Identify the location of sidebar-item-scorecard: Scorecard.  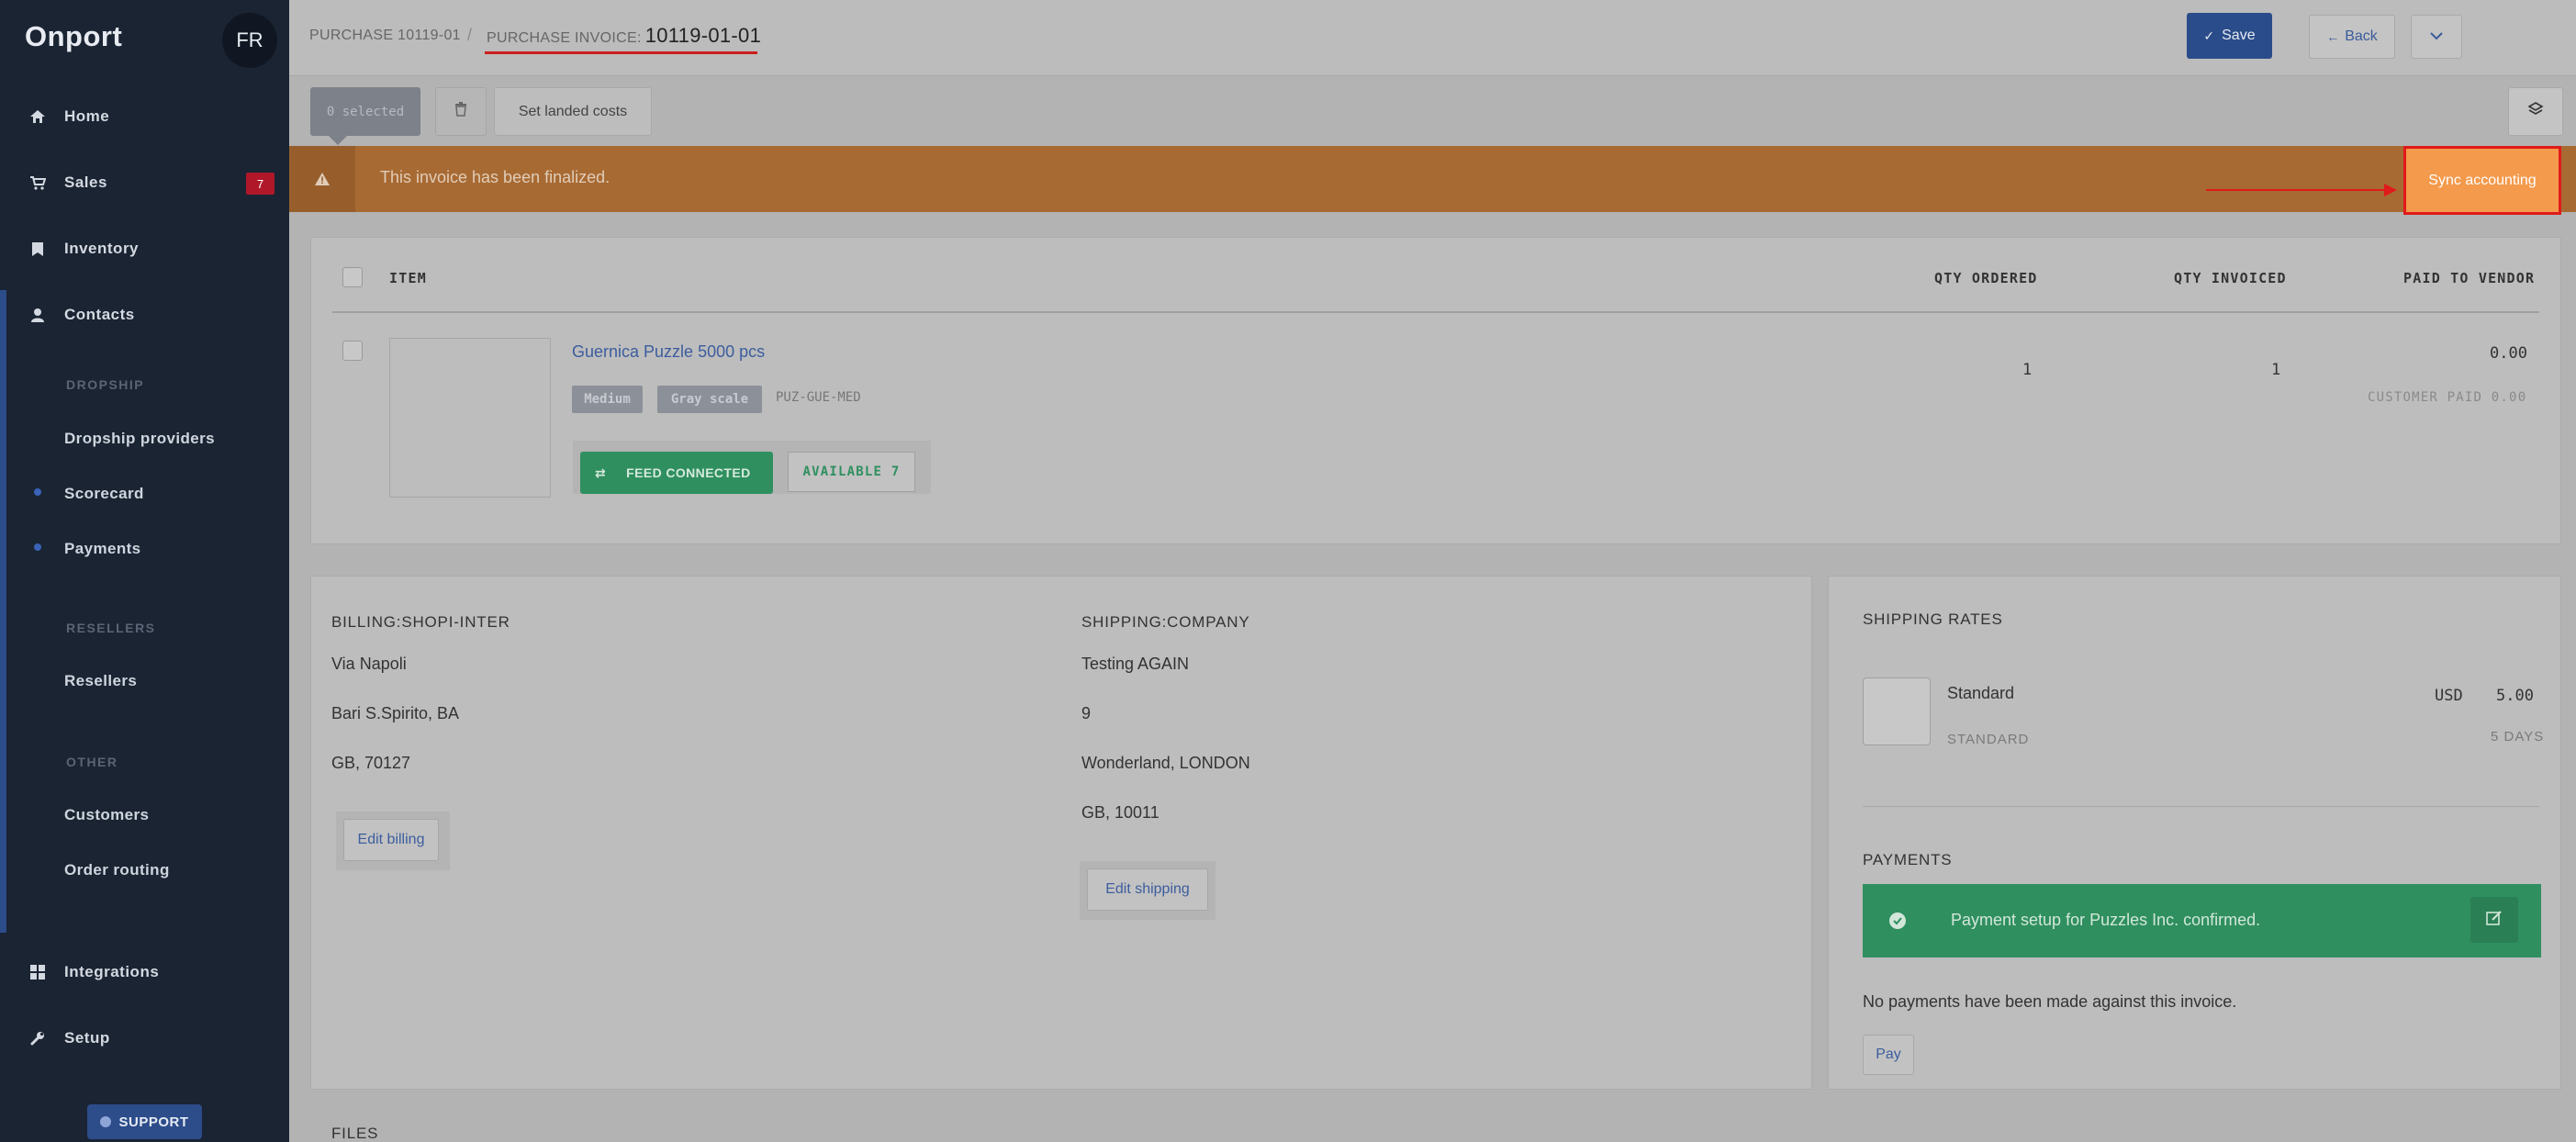
(104, 494).